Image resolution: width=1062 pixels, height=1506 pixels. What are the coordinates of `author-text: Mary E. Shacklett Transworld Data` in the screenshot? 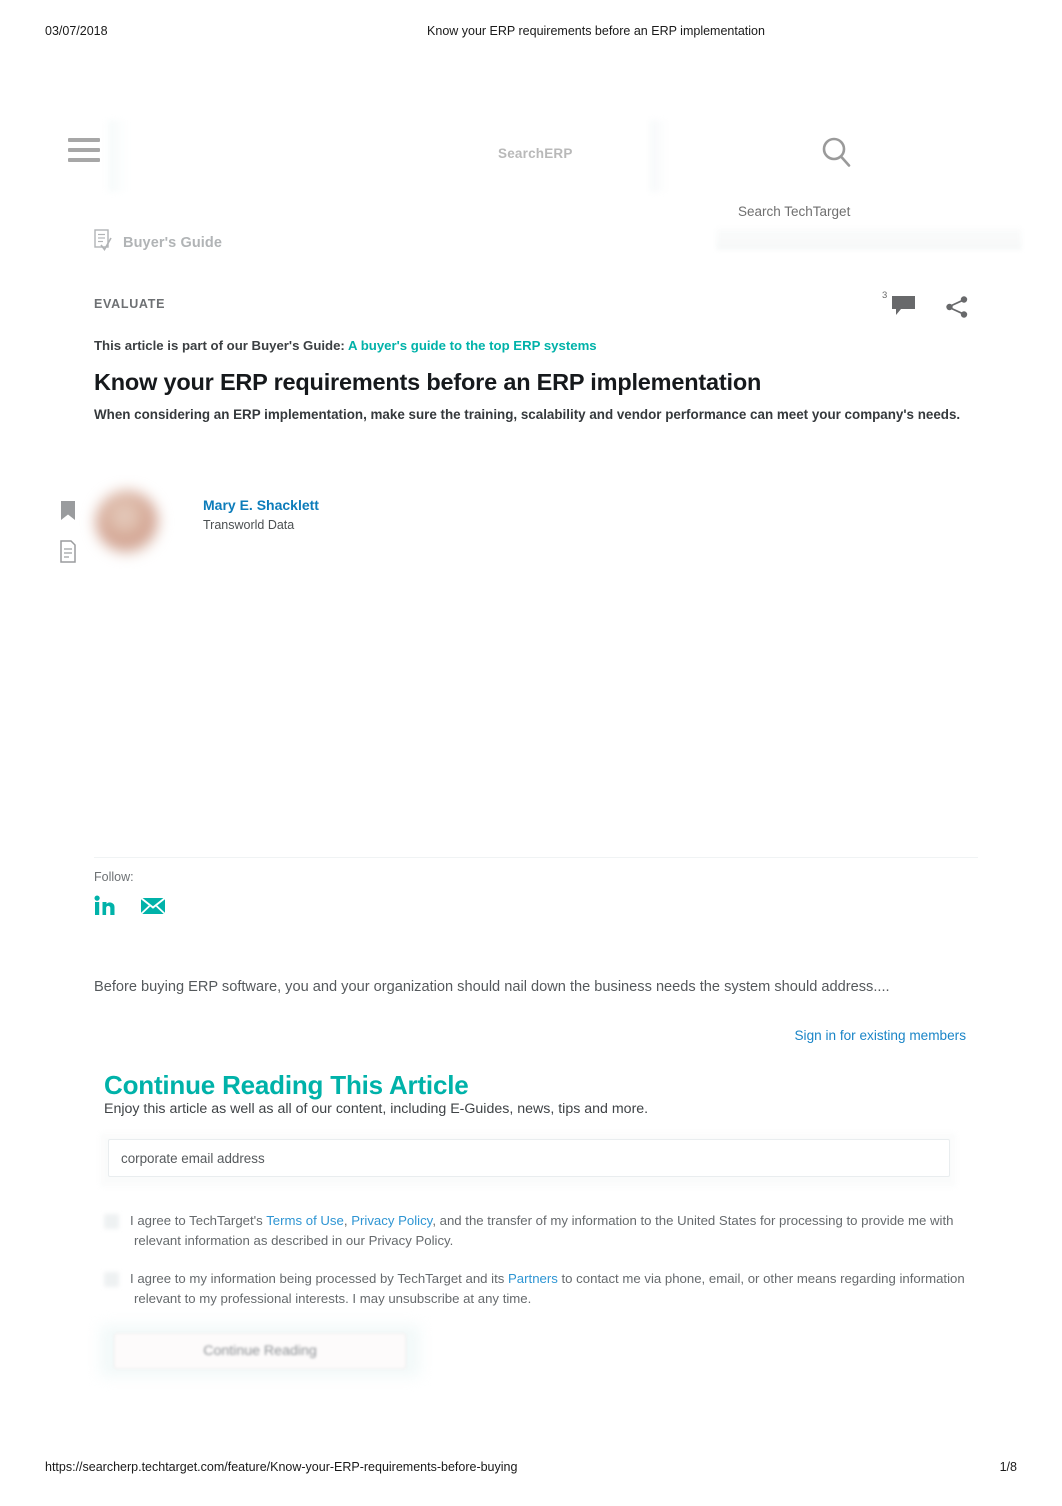 It's located at (261, 511).